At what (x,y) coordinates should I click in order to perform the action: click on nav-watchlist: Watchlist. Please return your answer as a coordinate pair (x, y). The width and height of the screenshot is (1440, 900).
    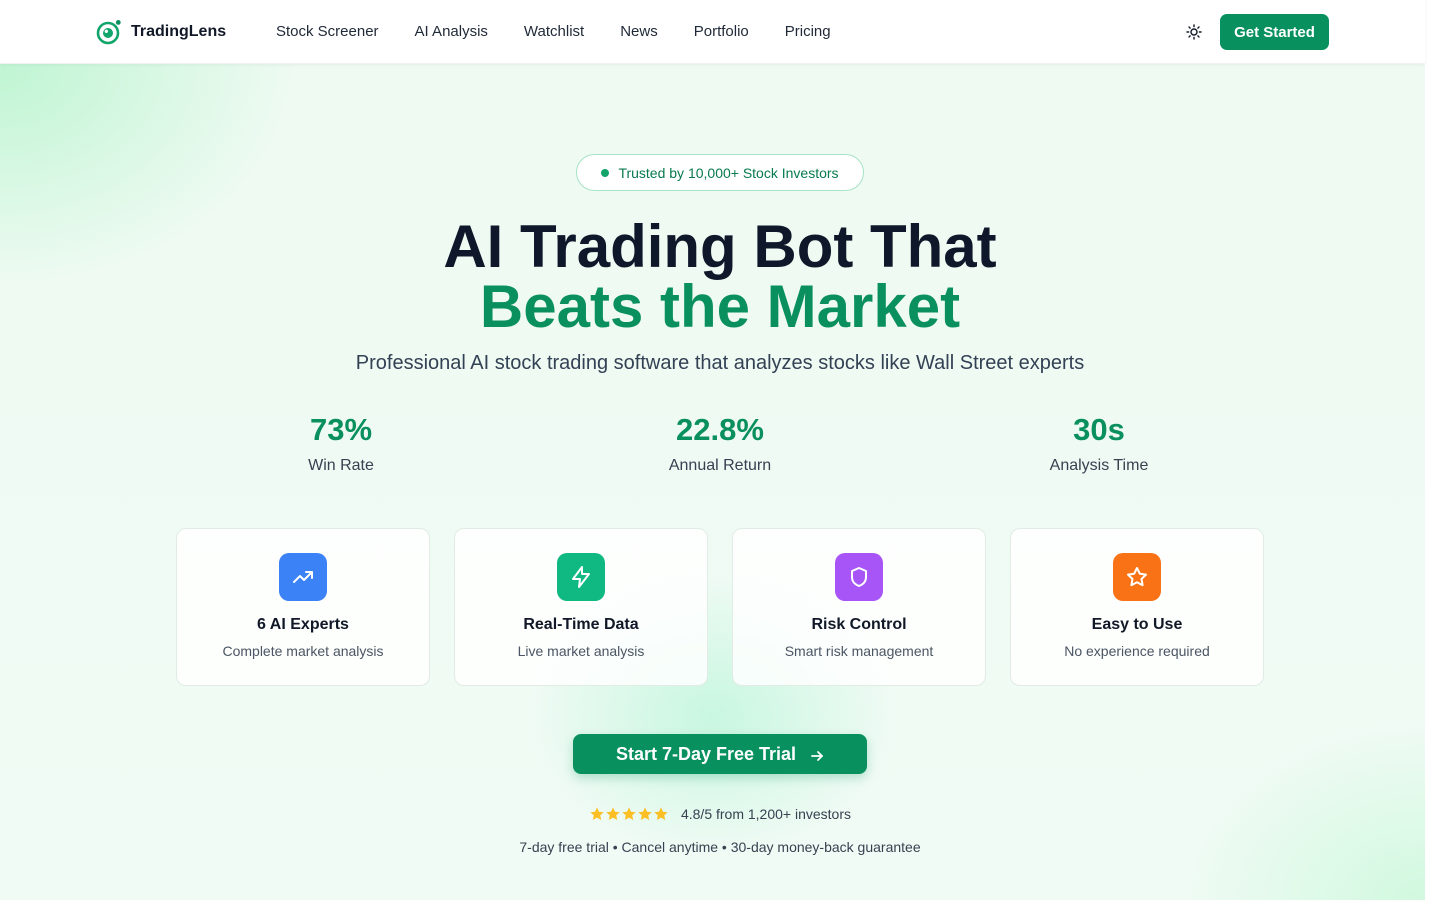
    Looking at the image, I should click on (554, 31).